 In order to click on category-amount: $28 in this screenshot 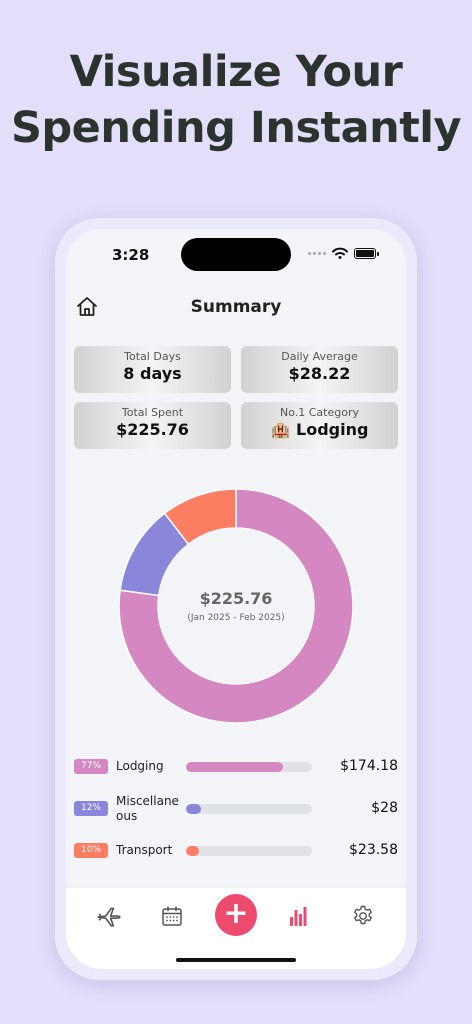, I will do `click(384, 808)`.